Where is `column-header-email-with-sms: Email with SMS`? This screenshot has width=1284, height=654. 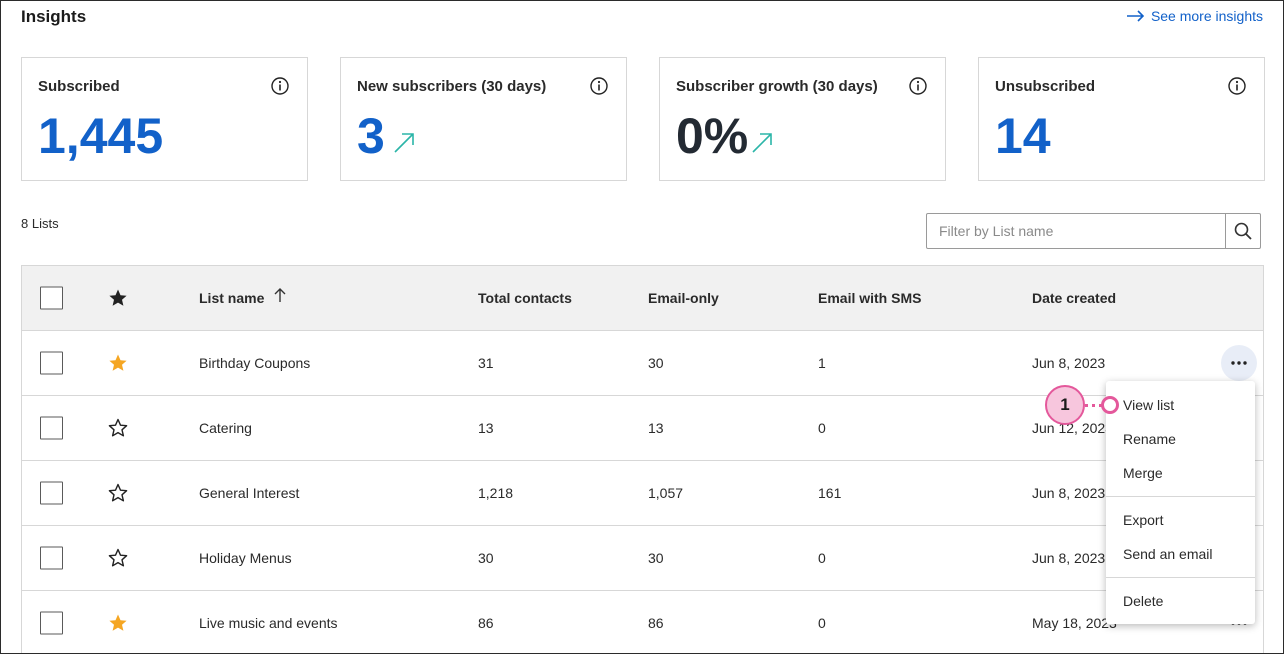
column-header-email-with-sms: Email with SMS is located at coordinates (869, 298).